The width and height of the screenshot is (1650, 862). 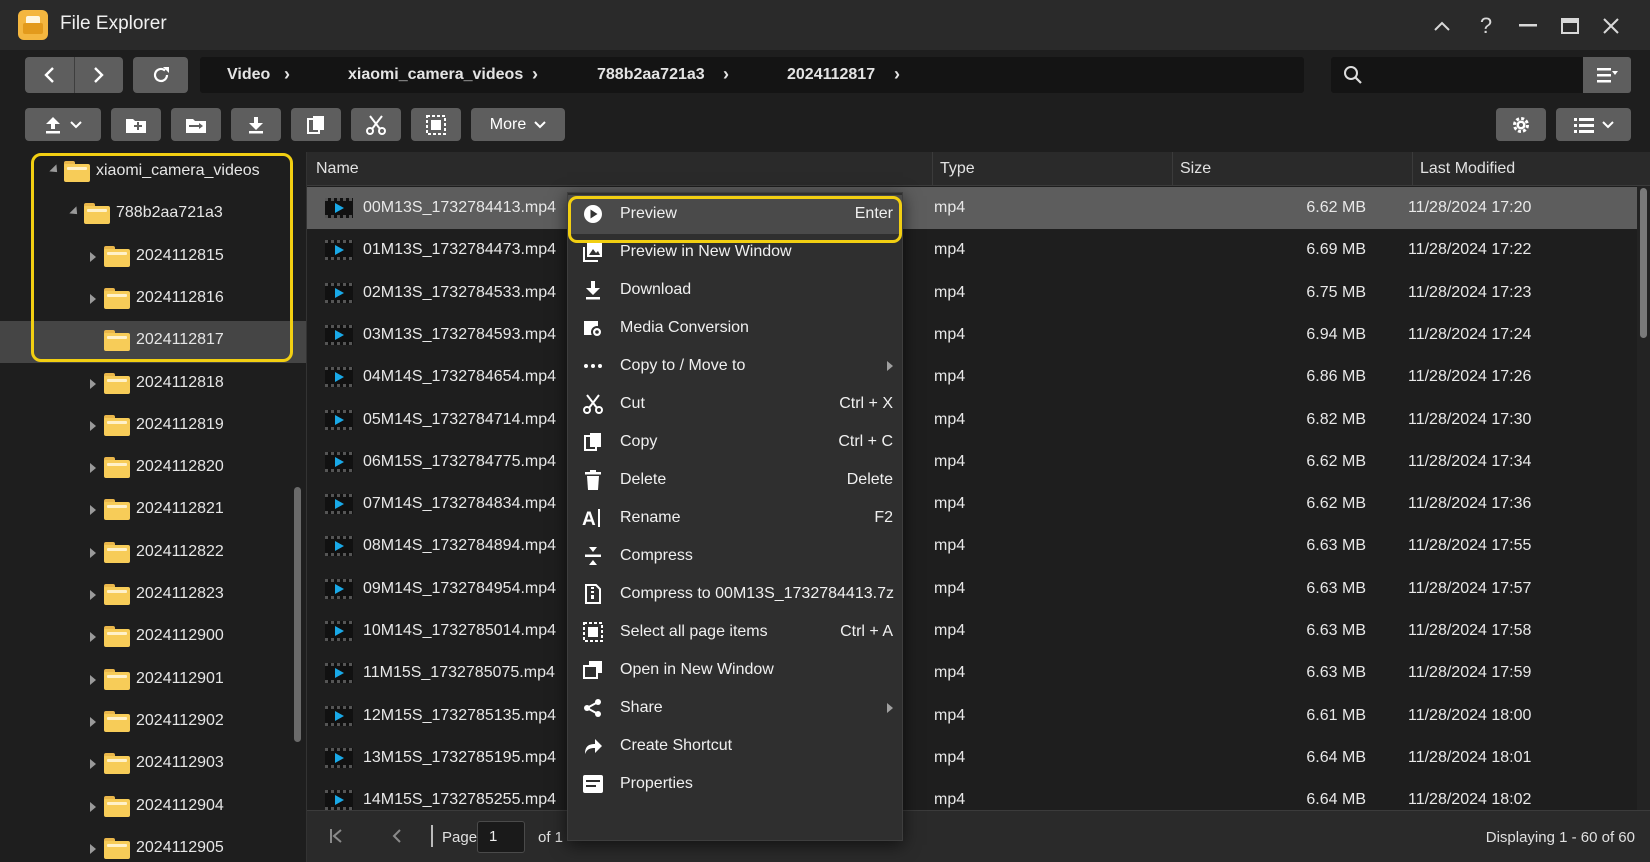 I want to click on sidebar-item-2024112901: 2024112901, so click(x=153, y=681).